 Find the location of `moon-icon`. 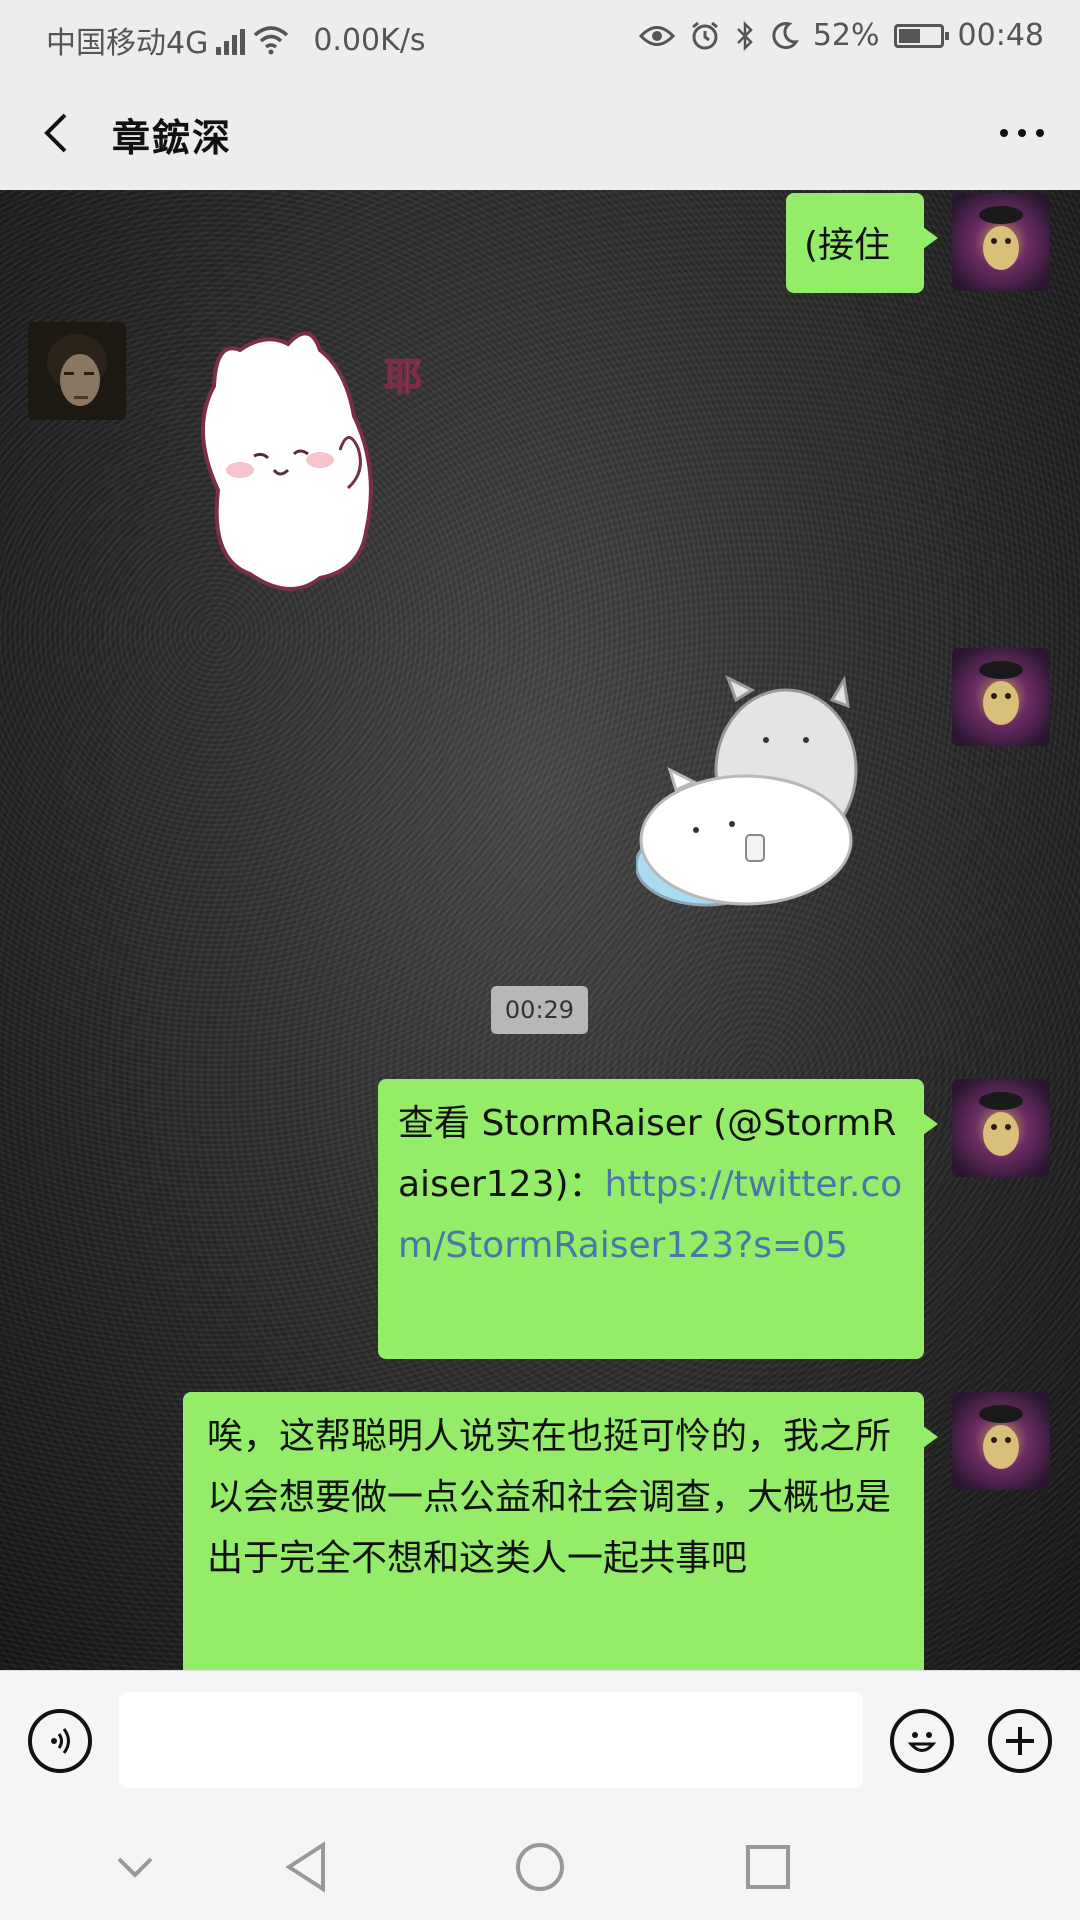

moon-icon is located at coordinates (785, 35).